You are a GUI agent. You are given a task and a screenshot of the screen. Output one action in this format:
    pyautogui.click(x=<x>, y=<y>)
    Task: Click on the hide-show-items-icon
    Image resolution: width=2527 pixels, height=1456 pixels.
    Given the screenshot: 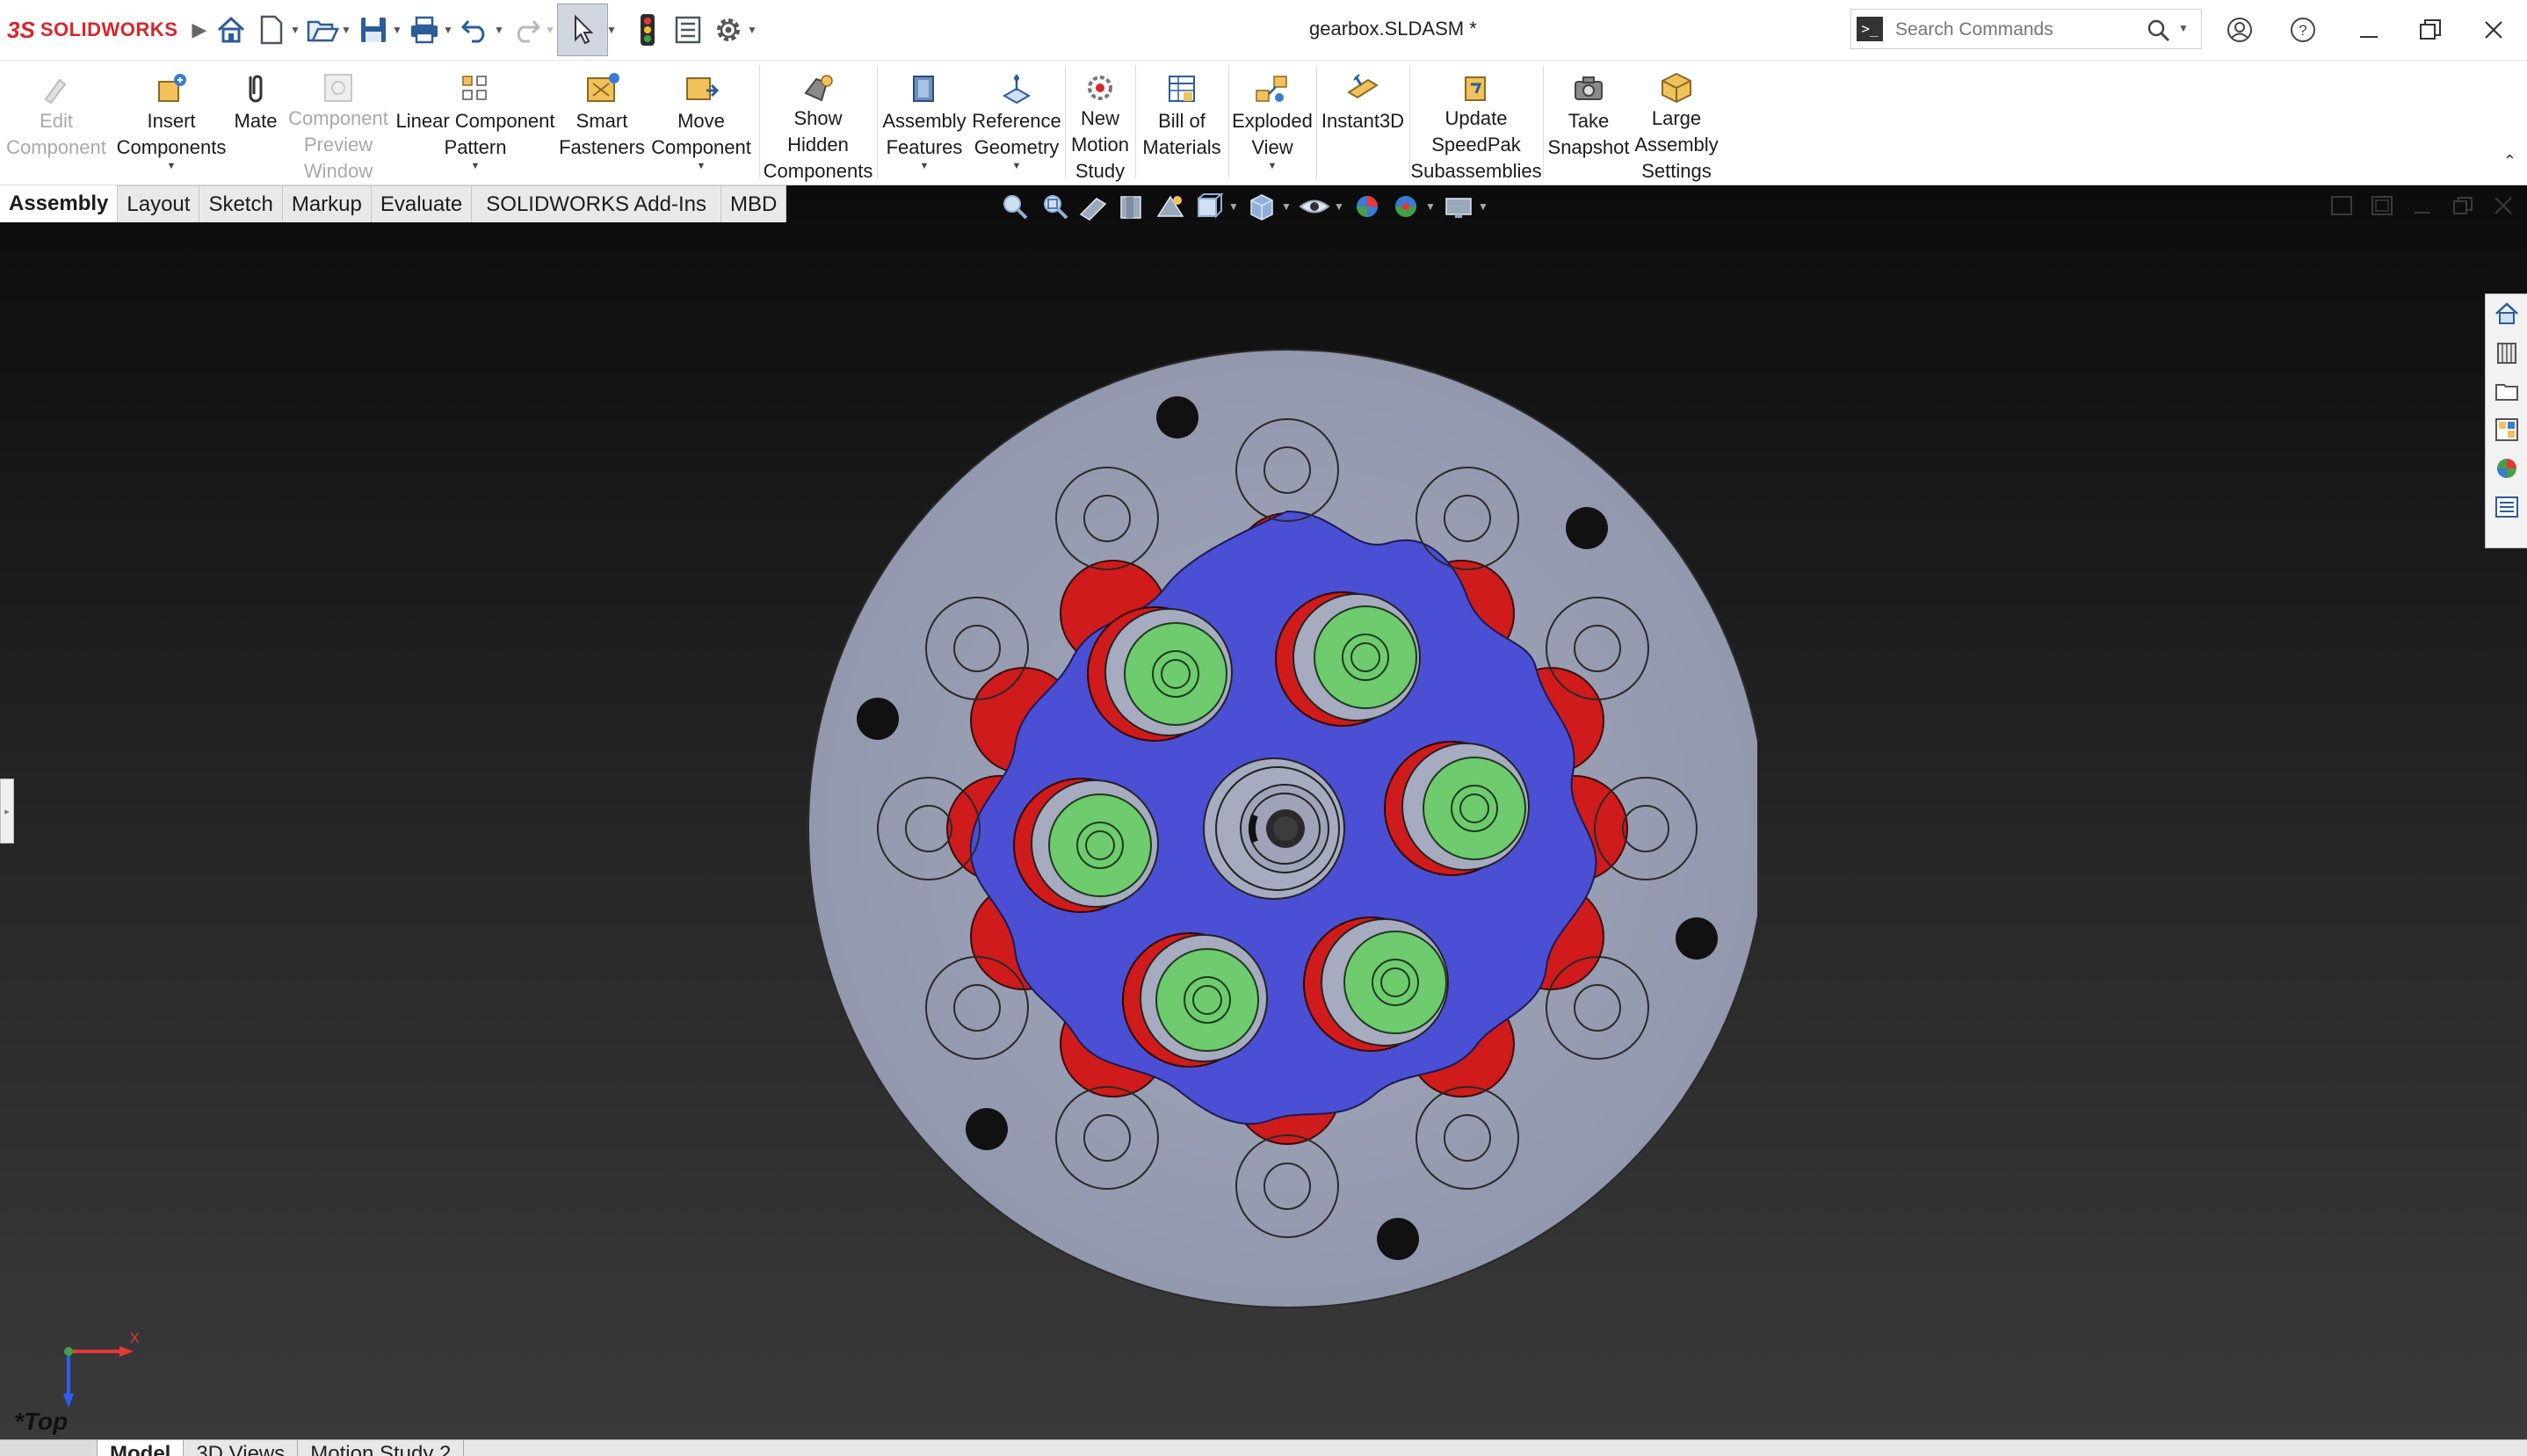 What is the action you would take?
    pyautogui.click(x=1314, y=206)
    